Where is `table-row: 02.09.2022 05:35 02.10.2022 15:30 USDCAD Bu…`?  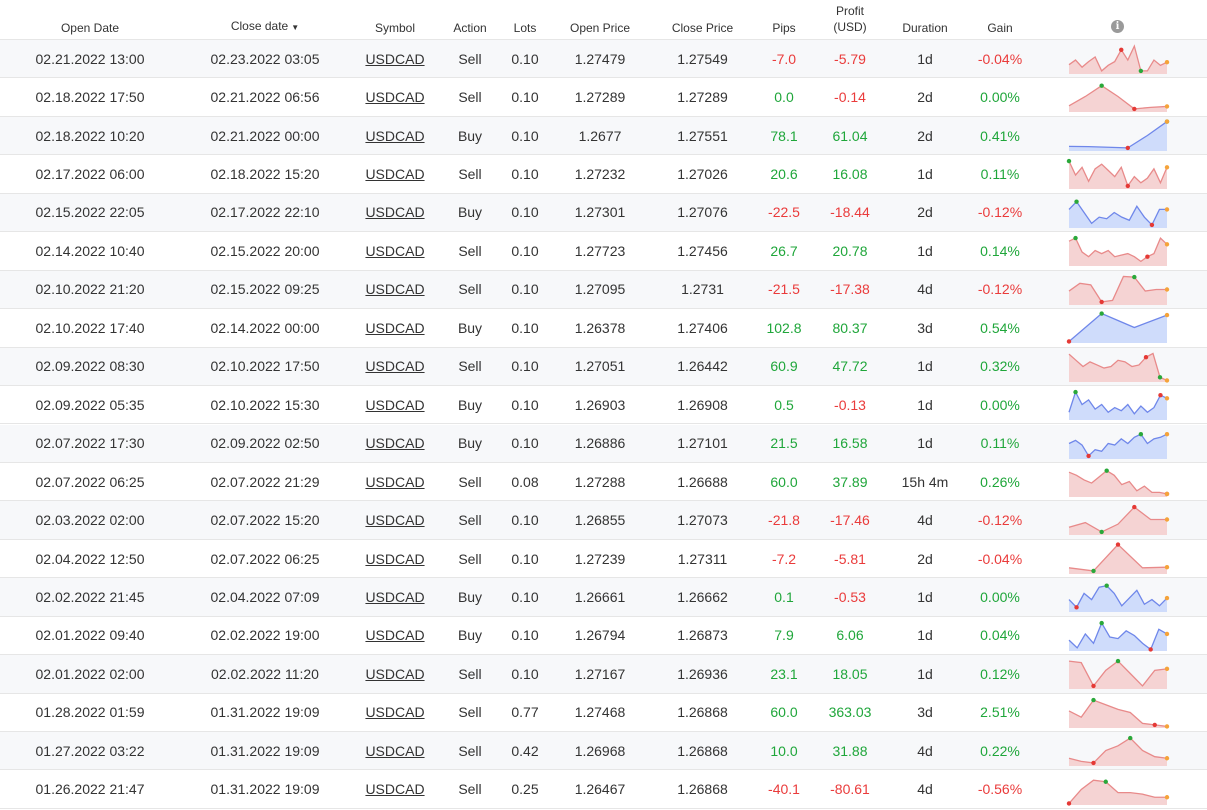 table-row: 02.09.2022 05:35 02.10.2022 15:30 USDCAD Bu… is located at coordinates (603, 405).